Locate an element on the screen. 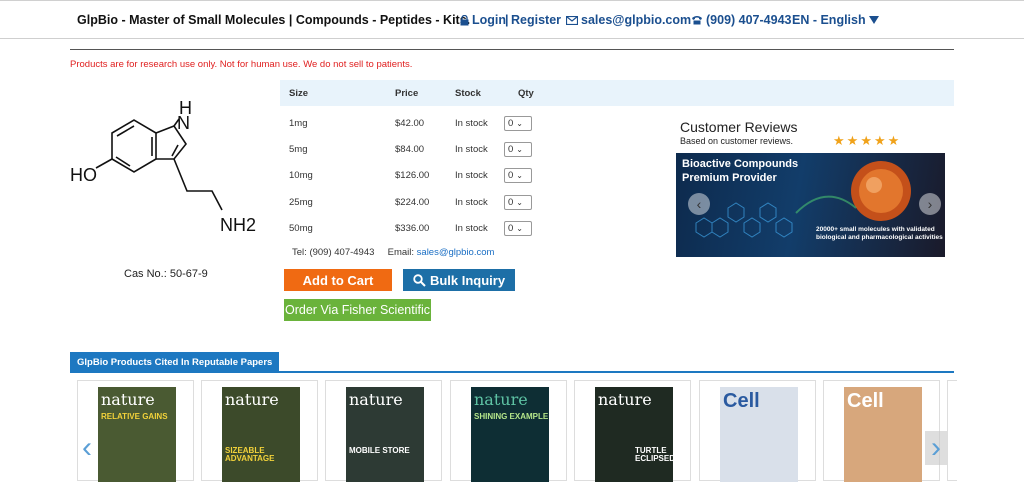 The width and height of the screenshot is (1024, 482). row-price: $224.00 is located at coordinates (412, 202).